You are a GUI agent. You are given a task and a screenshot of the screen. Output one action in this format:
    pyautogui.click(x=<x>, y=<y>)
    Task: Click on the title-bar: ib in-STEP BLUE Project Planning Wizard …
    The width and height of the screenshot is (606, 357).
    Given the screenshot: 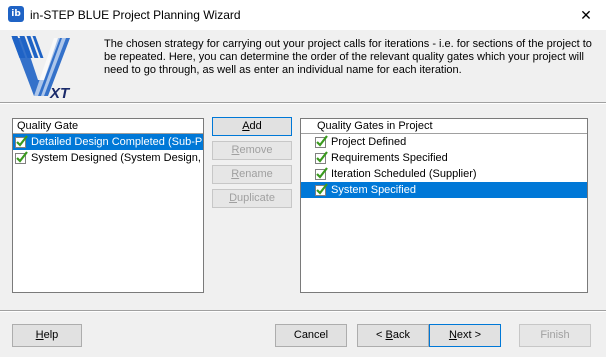 What is the action you would take?
    pyautogui.click(x=303, y=15)
    